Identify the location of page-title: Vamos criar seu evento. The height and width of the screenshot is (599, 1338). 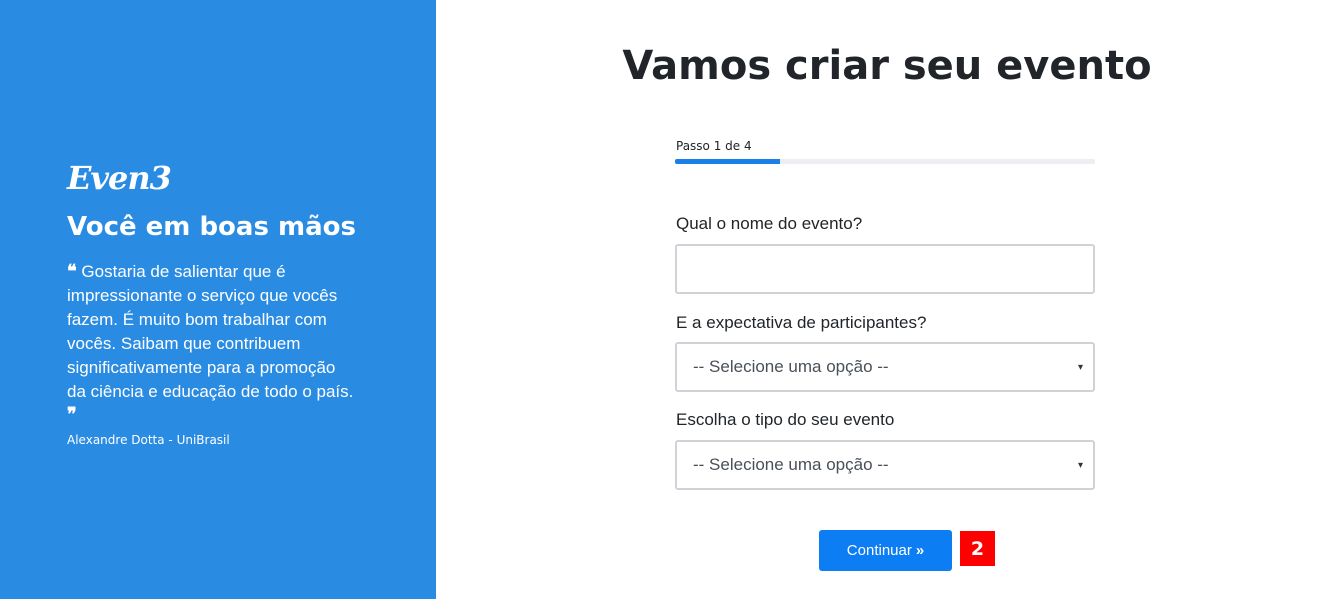
(887, 66).